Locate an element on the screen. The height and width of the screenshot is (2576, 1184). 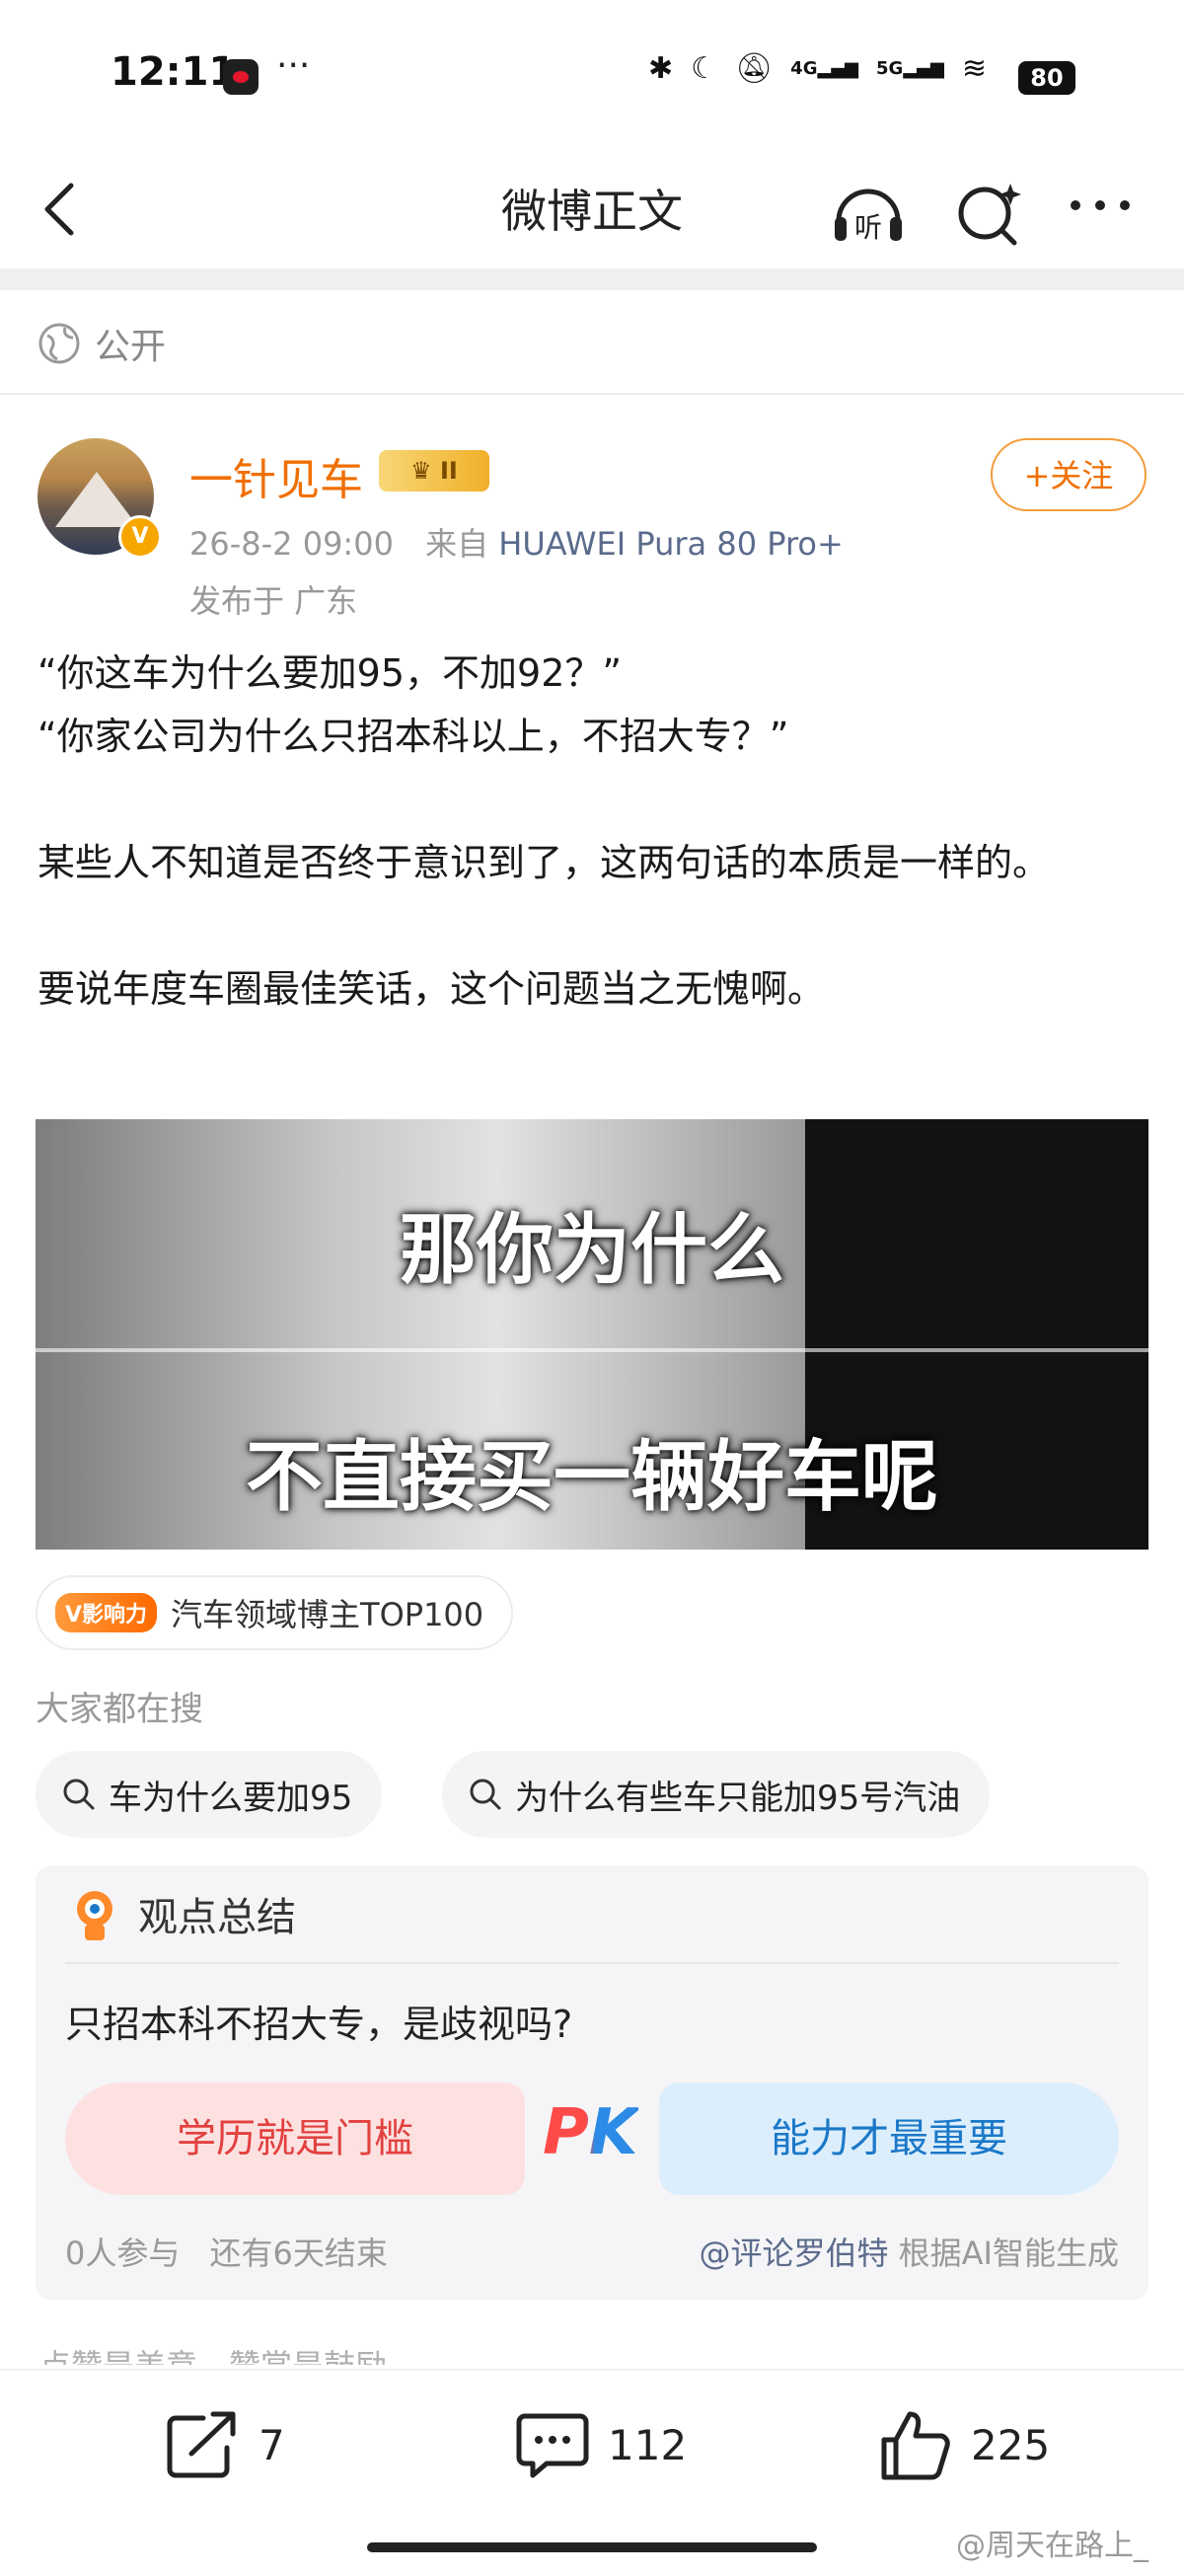
pk-option-right: 能力才最重要 is located at coordinates (889, 2139).